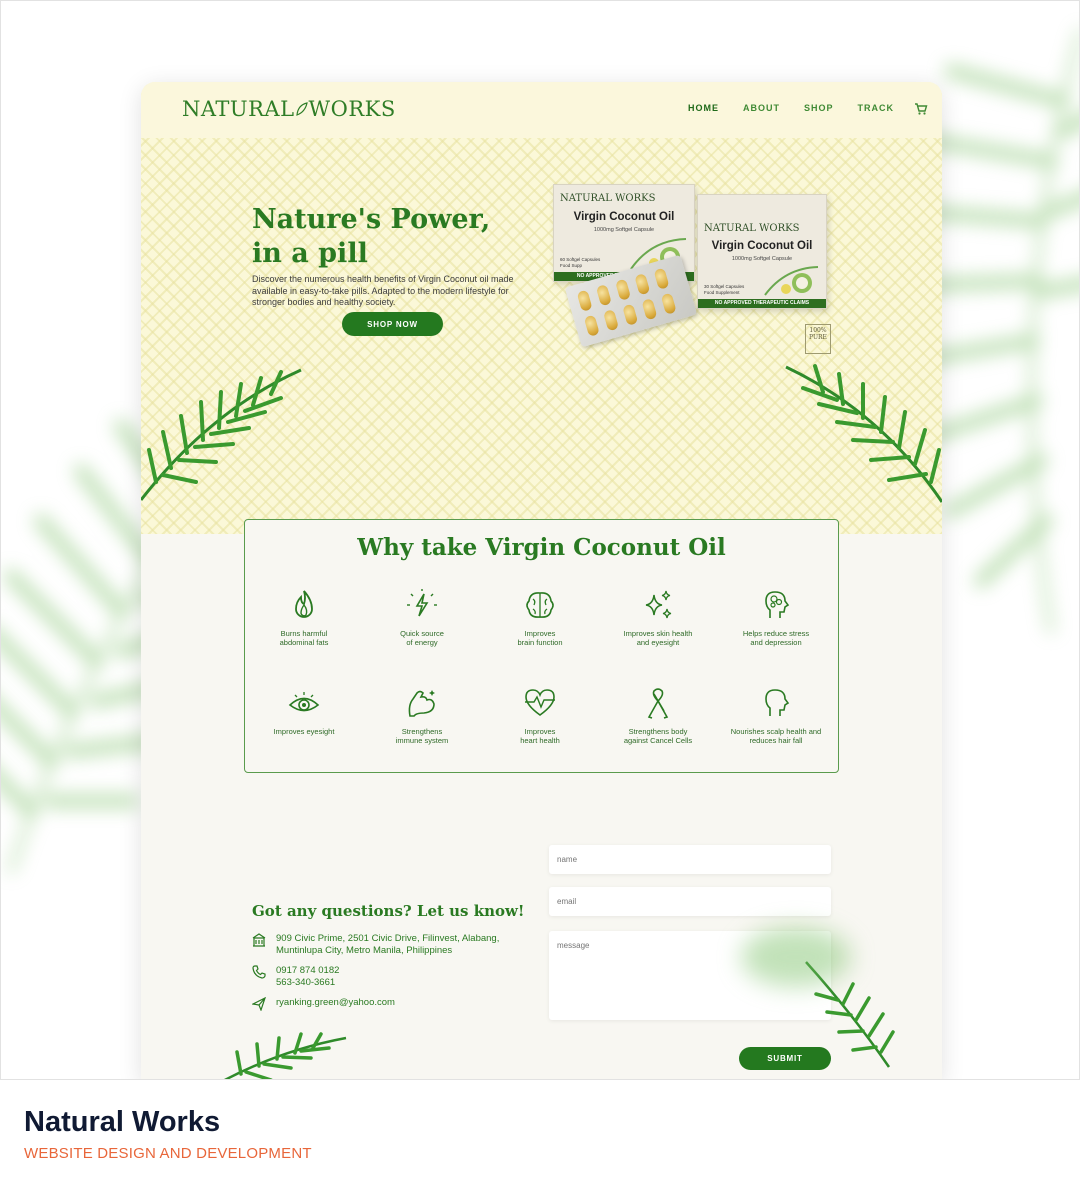 This screenshot has width=1080, height=1194. What do you see at coordinates (703, 108) in the screenshot?
I see `nav-home: HOME` at bounding box center [703, 108].